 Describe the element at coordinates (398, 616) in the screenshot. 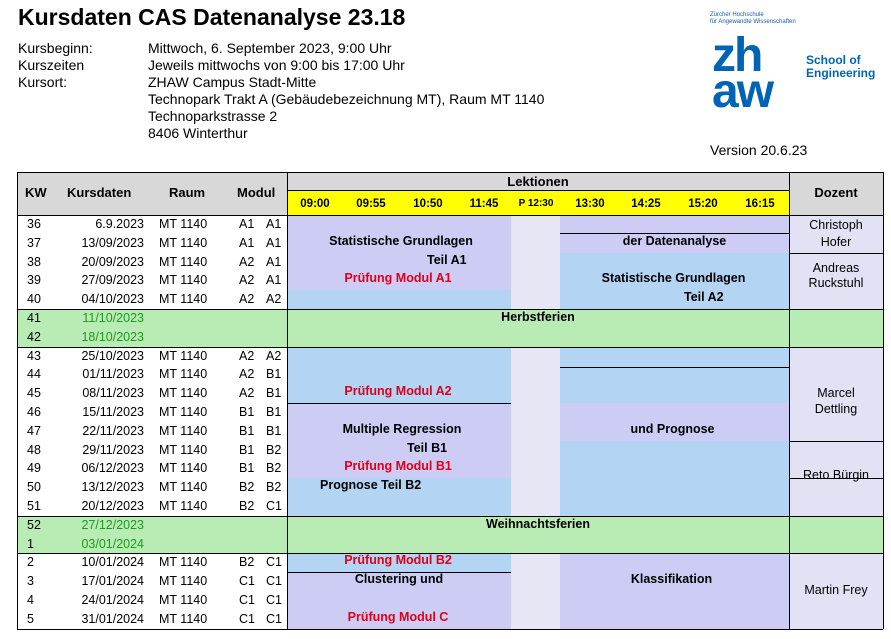

I see `event-pruefung-c: Prüfung Modul C` at that location.